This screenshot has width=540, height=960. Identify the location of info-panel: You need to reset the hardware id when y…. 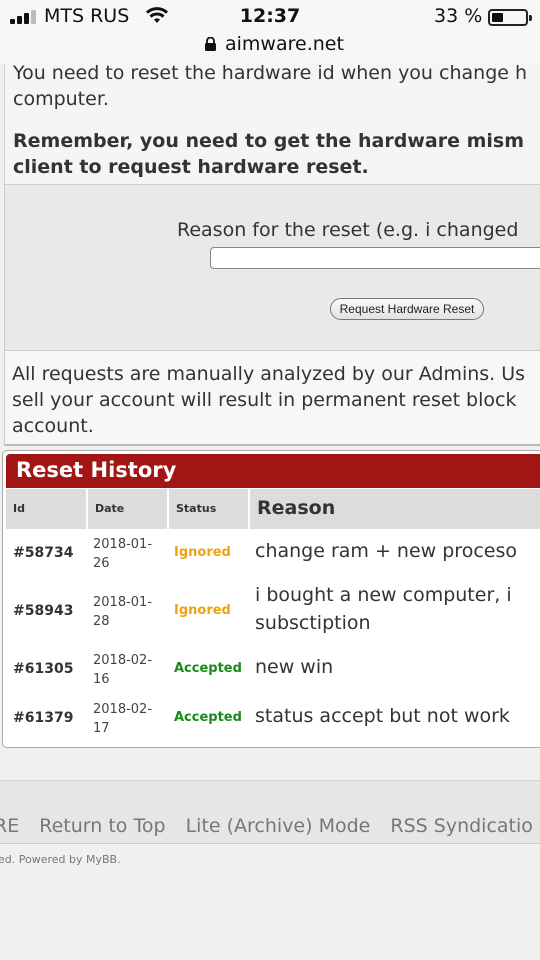
(272, 124).